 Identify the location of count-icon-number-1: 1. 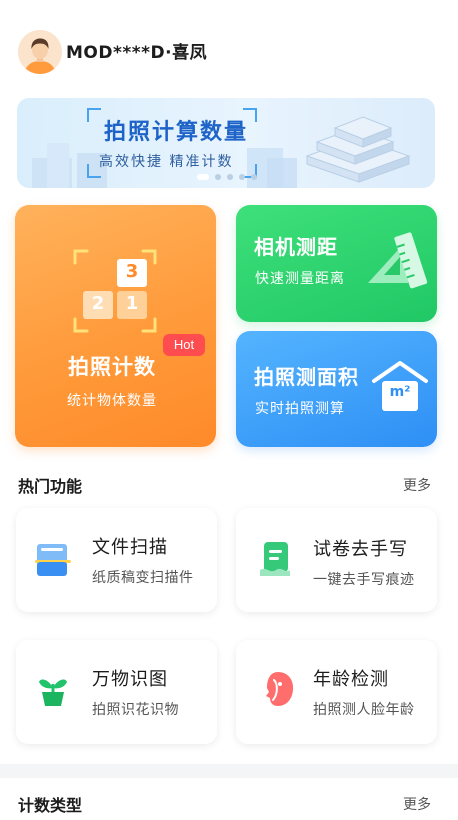
(132, 303).